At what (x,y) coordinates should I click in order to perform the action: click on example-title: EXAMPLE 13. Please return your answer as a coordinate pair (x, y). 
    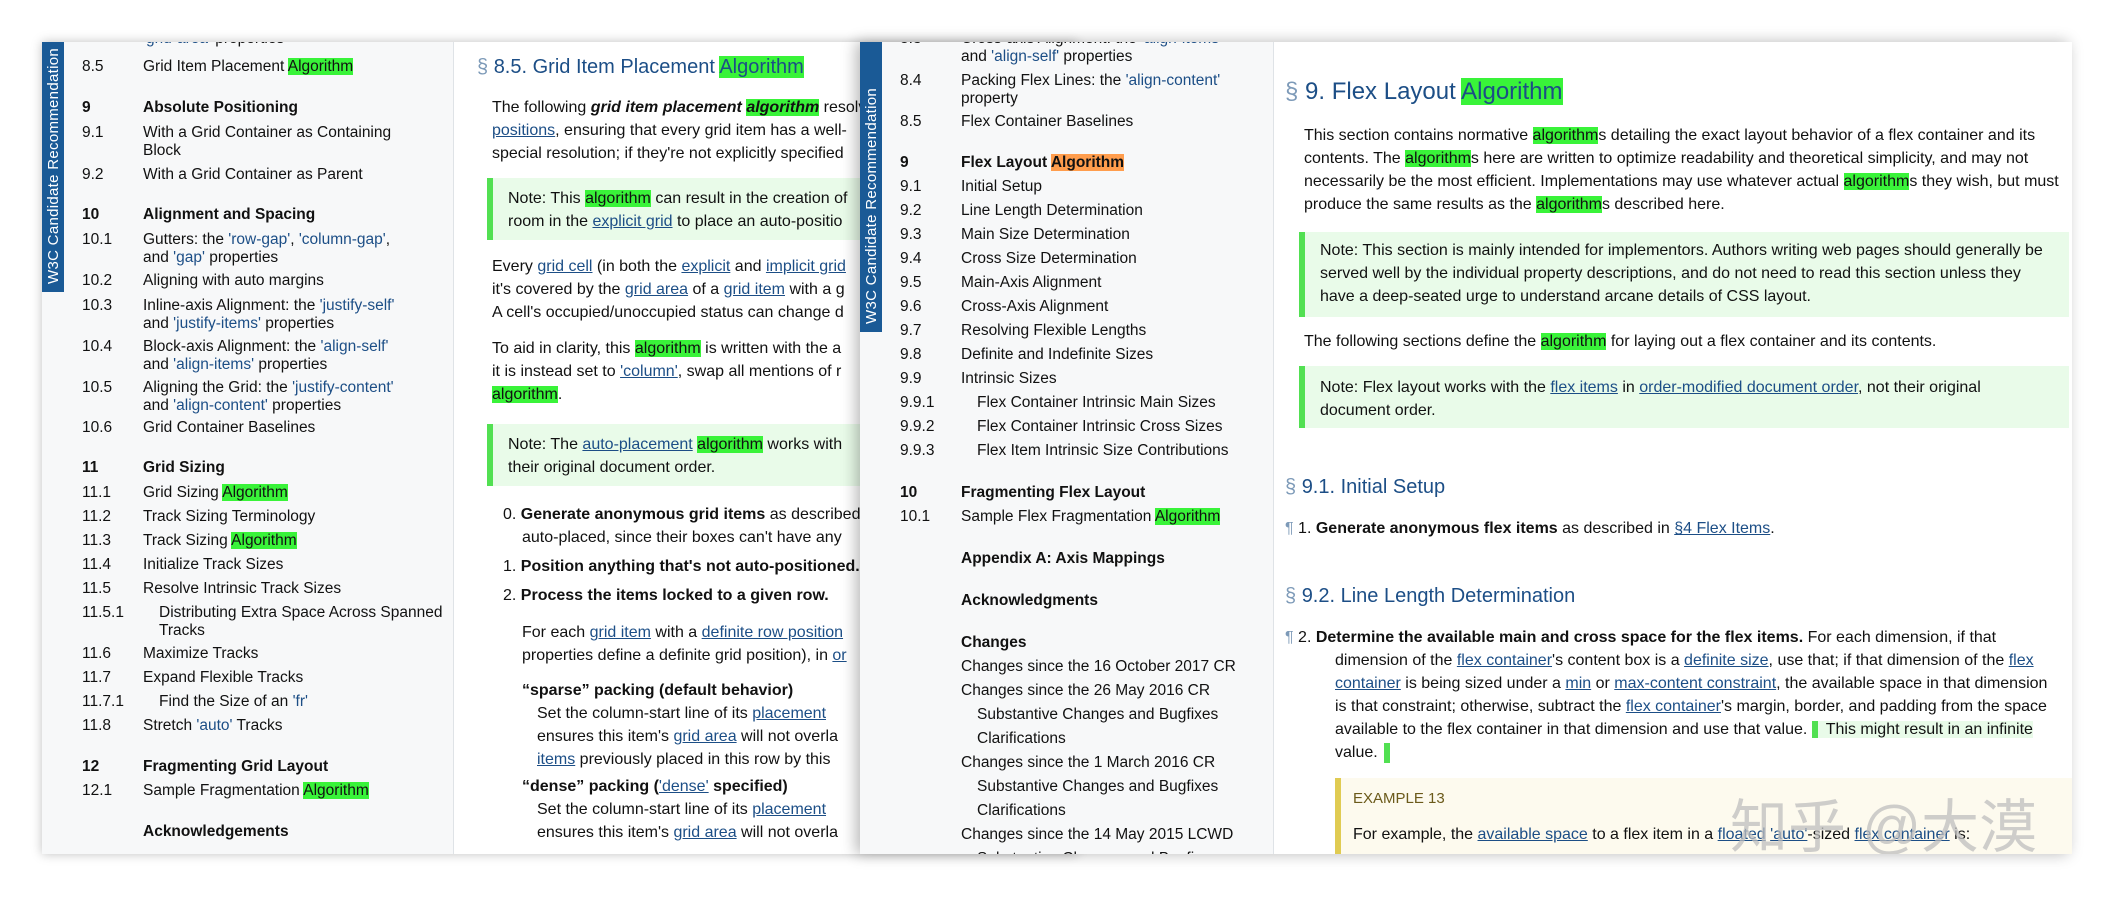
    Looking at the image, I should click on (1399, 798).